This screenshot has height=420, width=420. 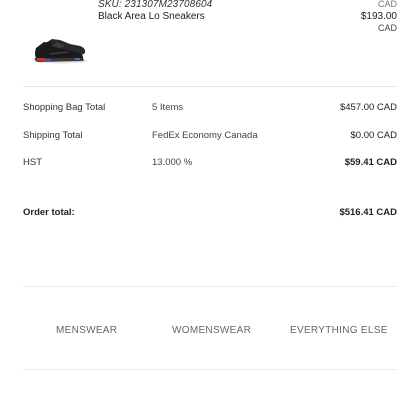 I want to click on shipping-label: Shipping Total, so click(x=53, y=135).